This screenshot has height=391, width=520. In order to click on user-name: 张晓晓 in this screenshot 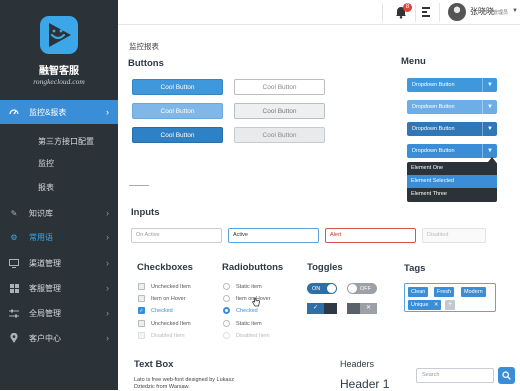, I will do `click(482, 11)`.